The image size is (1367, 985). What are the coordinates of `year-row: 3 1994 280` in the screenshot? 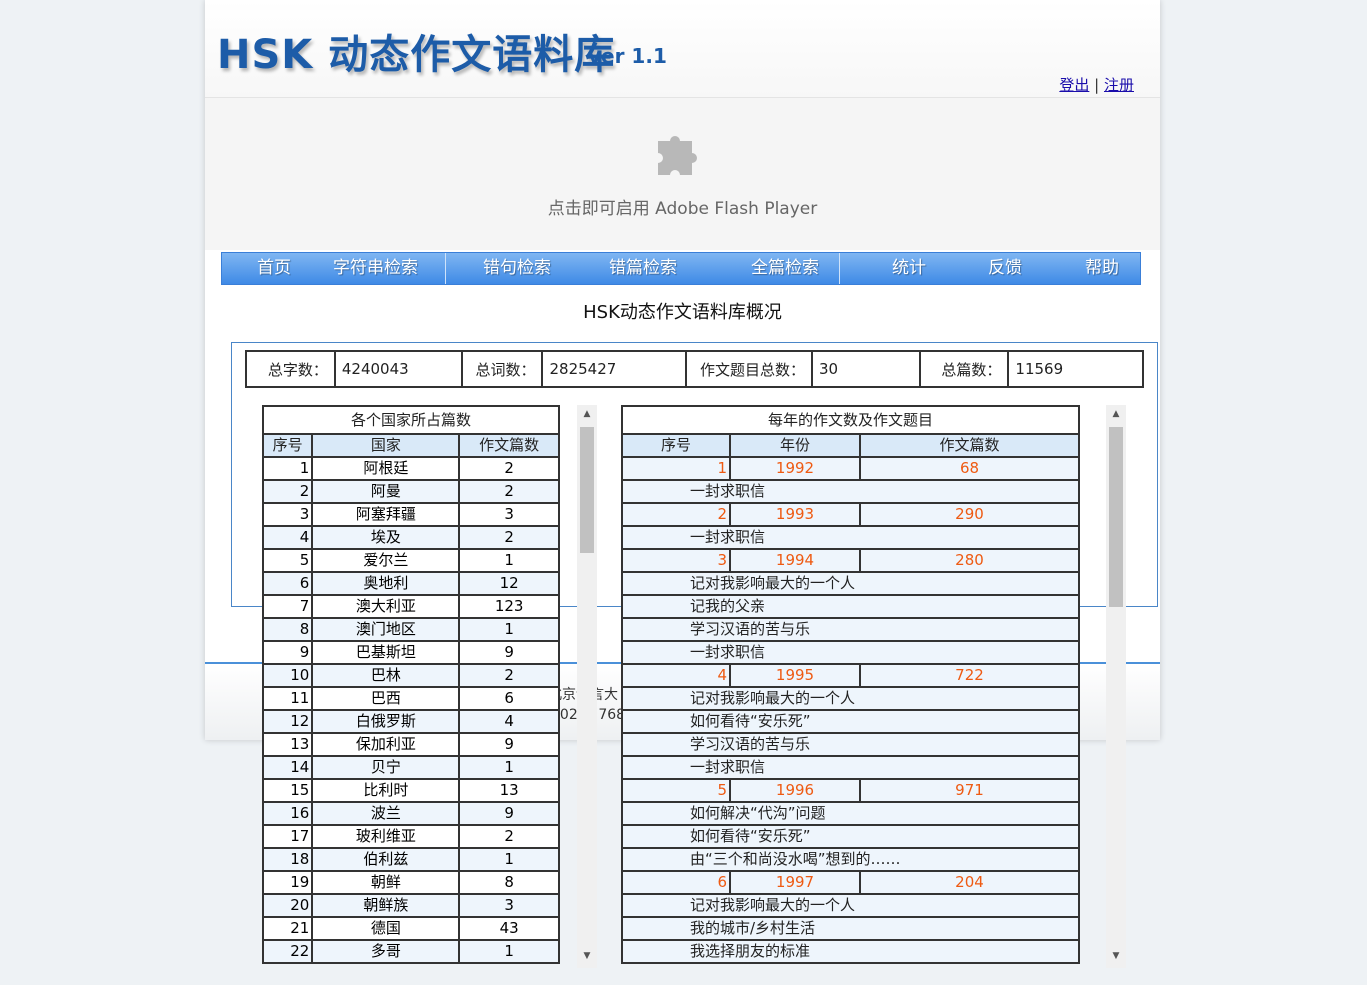 It's located at (850, 560).